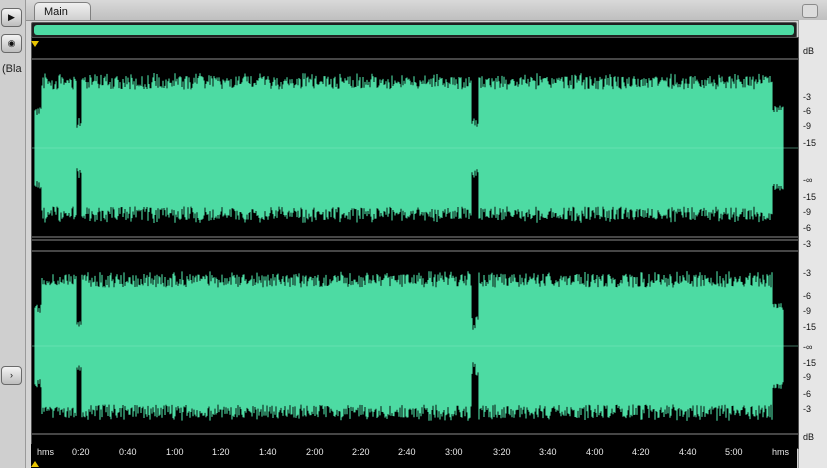 The width and height of the screenshot is (827, 468). What do you see at coordinates (128, 452) in the screenshot?
I see `time-tick-label: 0:40` at bounding box center [128, 452].